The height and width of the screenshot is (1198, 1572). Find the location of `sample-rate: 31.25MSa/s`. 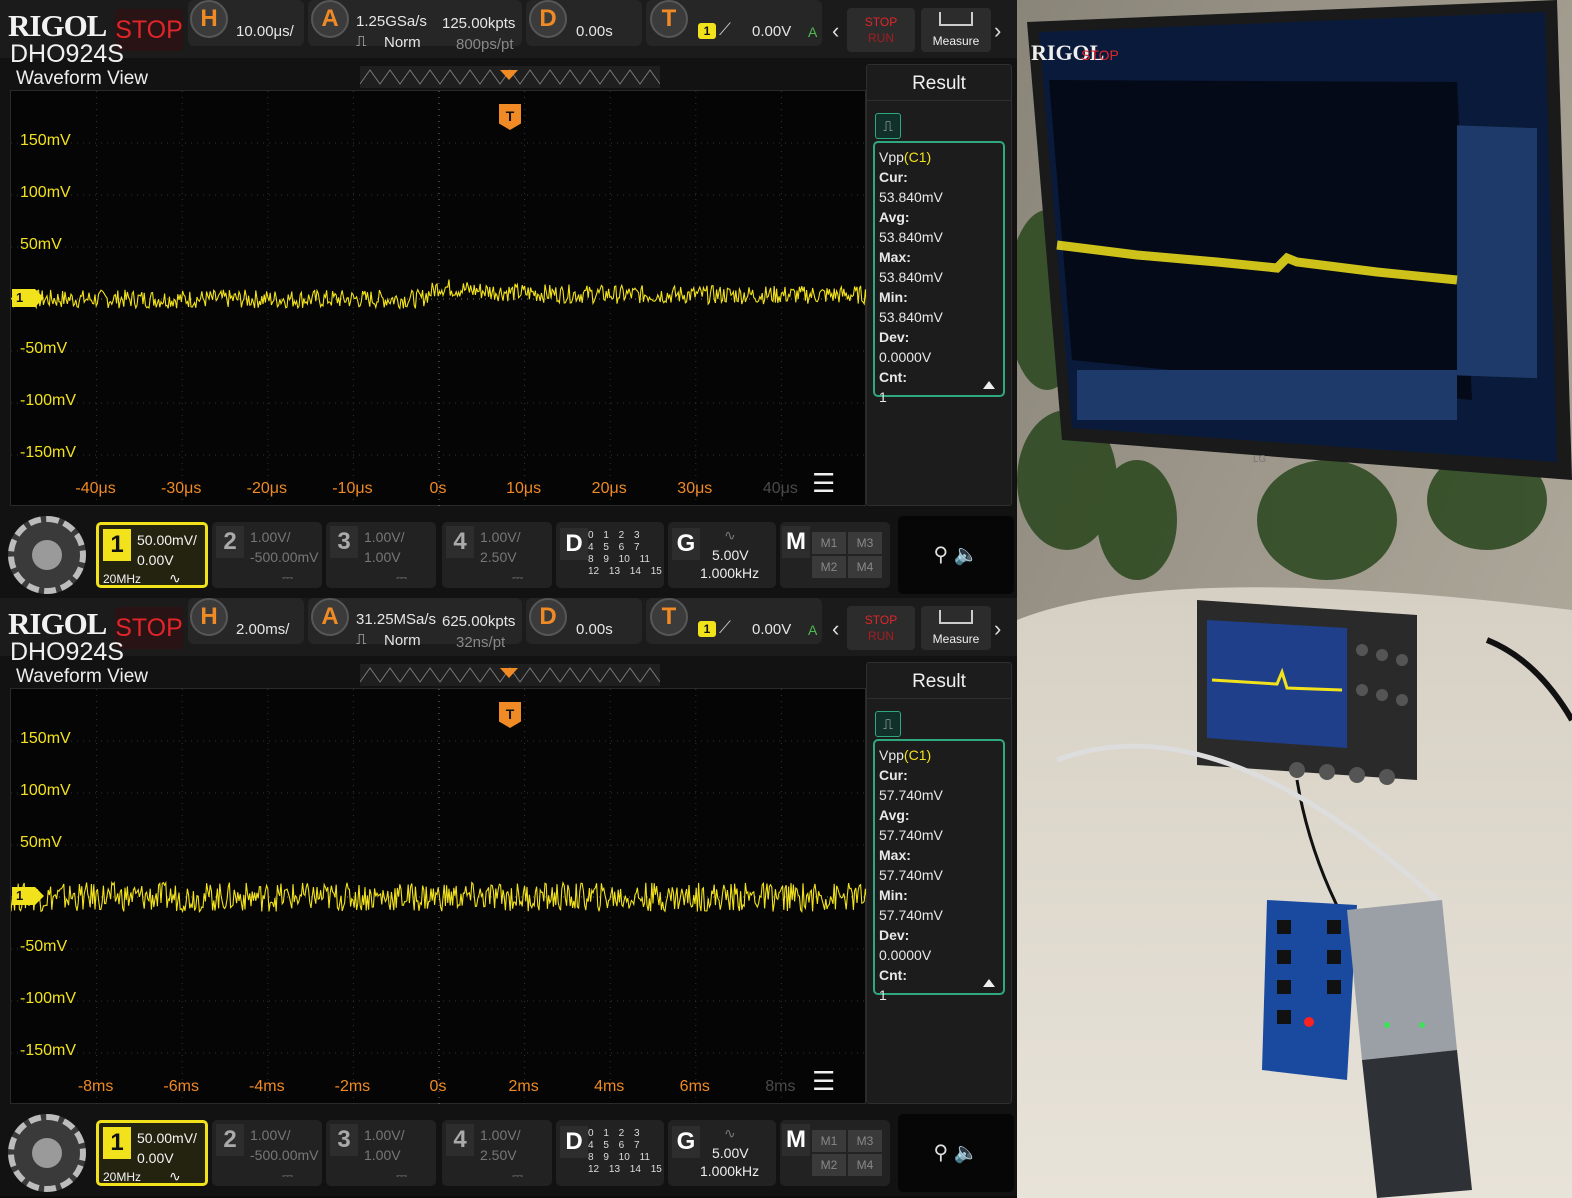

sample-rate: 31.25MSa/s is located at coordinates (396, 619).